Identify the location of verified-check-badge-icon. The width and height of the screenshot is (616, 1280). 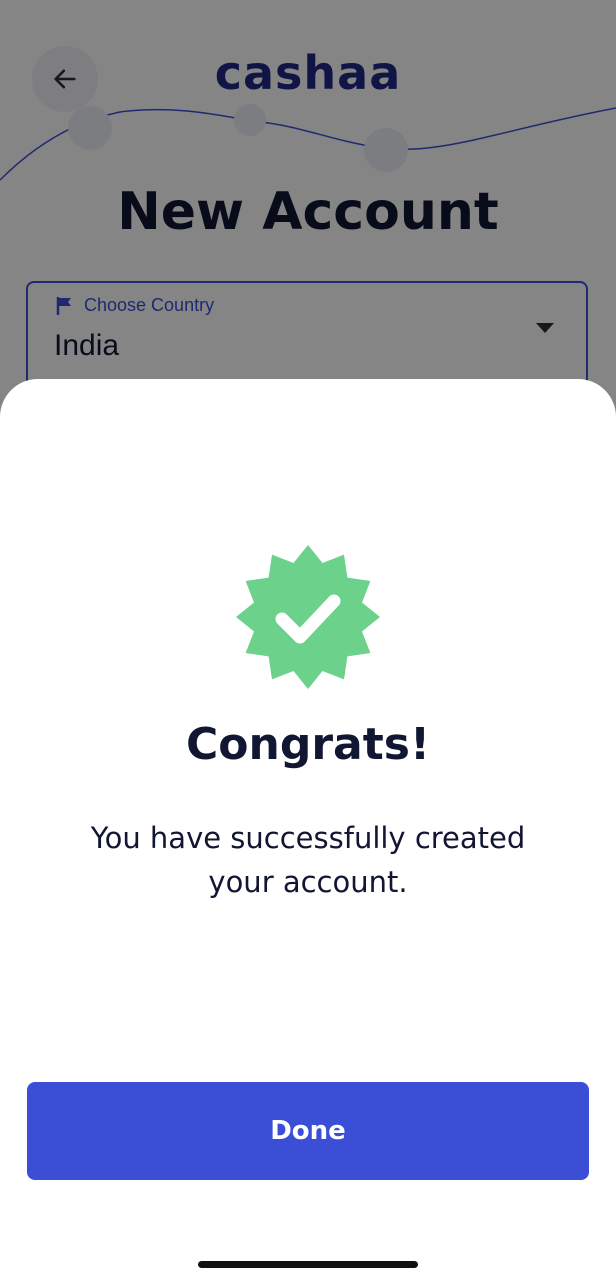
(308, 617).